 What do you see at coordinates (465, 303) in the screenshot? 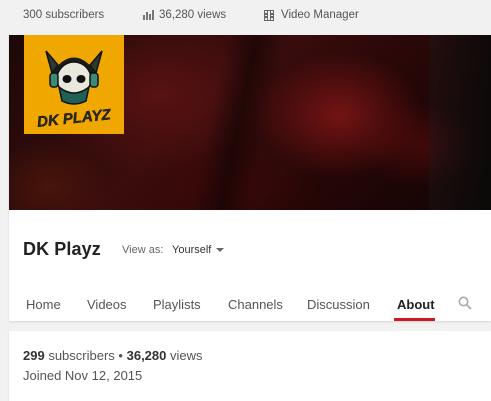
I see `search-icon` at bounding box center [465, 303].